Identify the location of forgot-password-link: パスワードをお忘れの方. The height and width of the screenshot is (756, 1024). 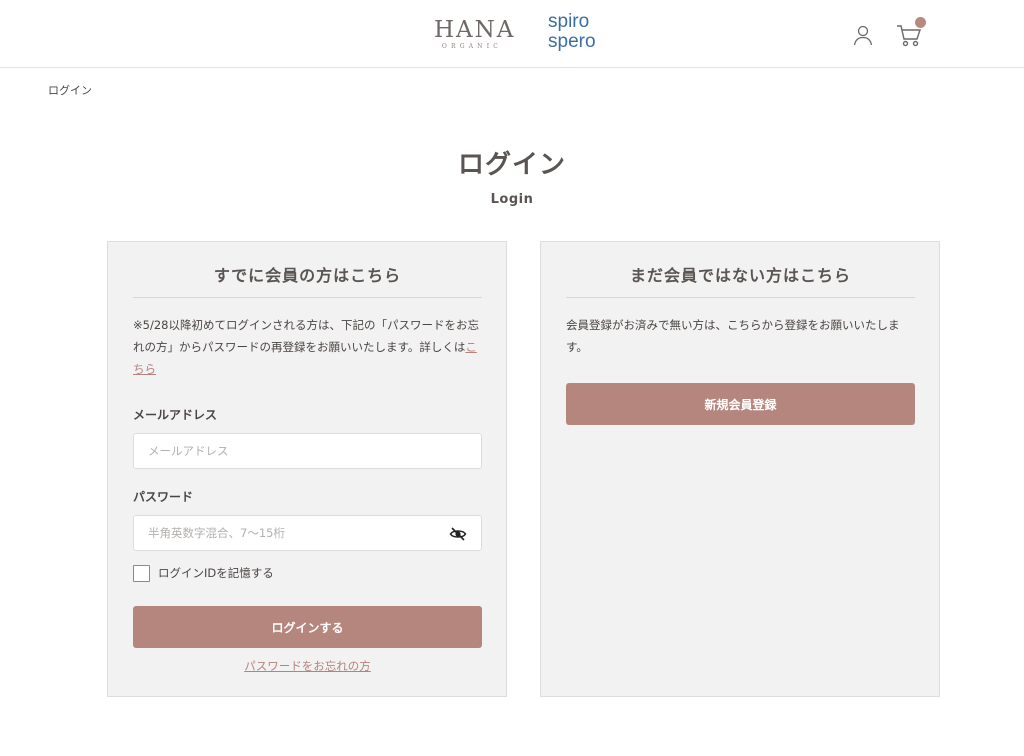
(307, 666).